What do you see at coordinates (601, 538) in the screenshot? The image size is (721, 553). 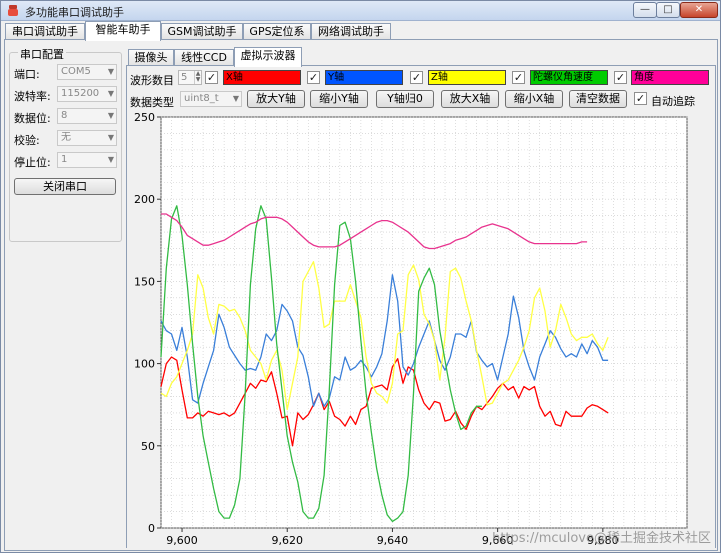 I see `watermark: https://mculove@稀土掘金技术社区` at bounding box center [601, 538].